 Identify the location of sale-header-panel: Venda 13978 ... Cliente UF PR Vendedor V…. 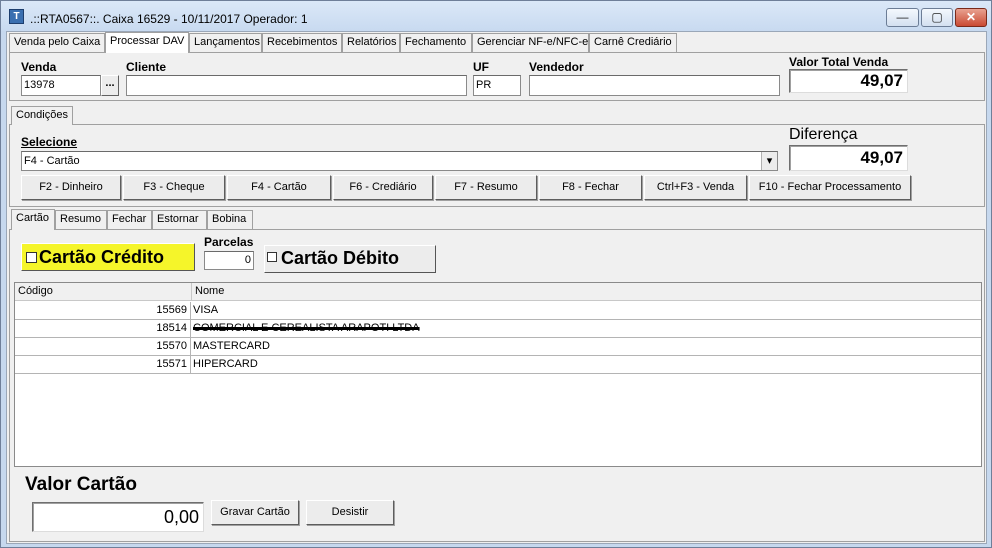
(497, 76).